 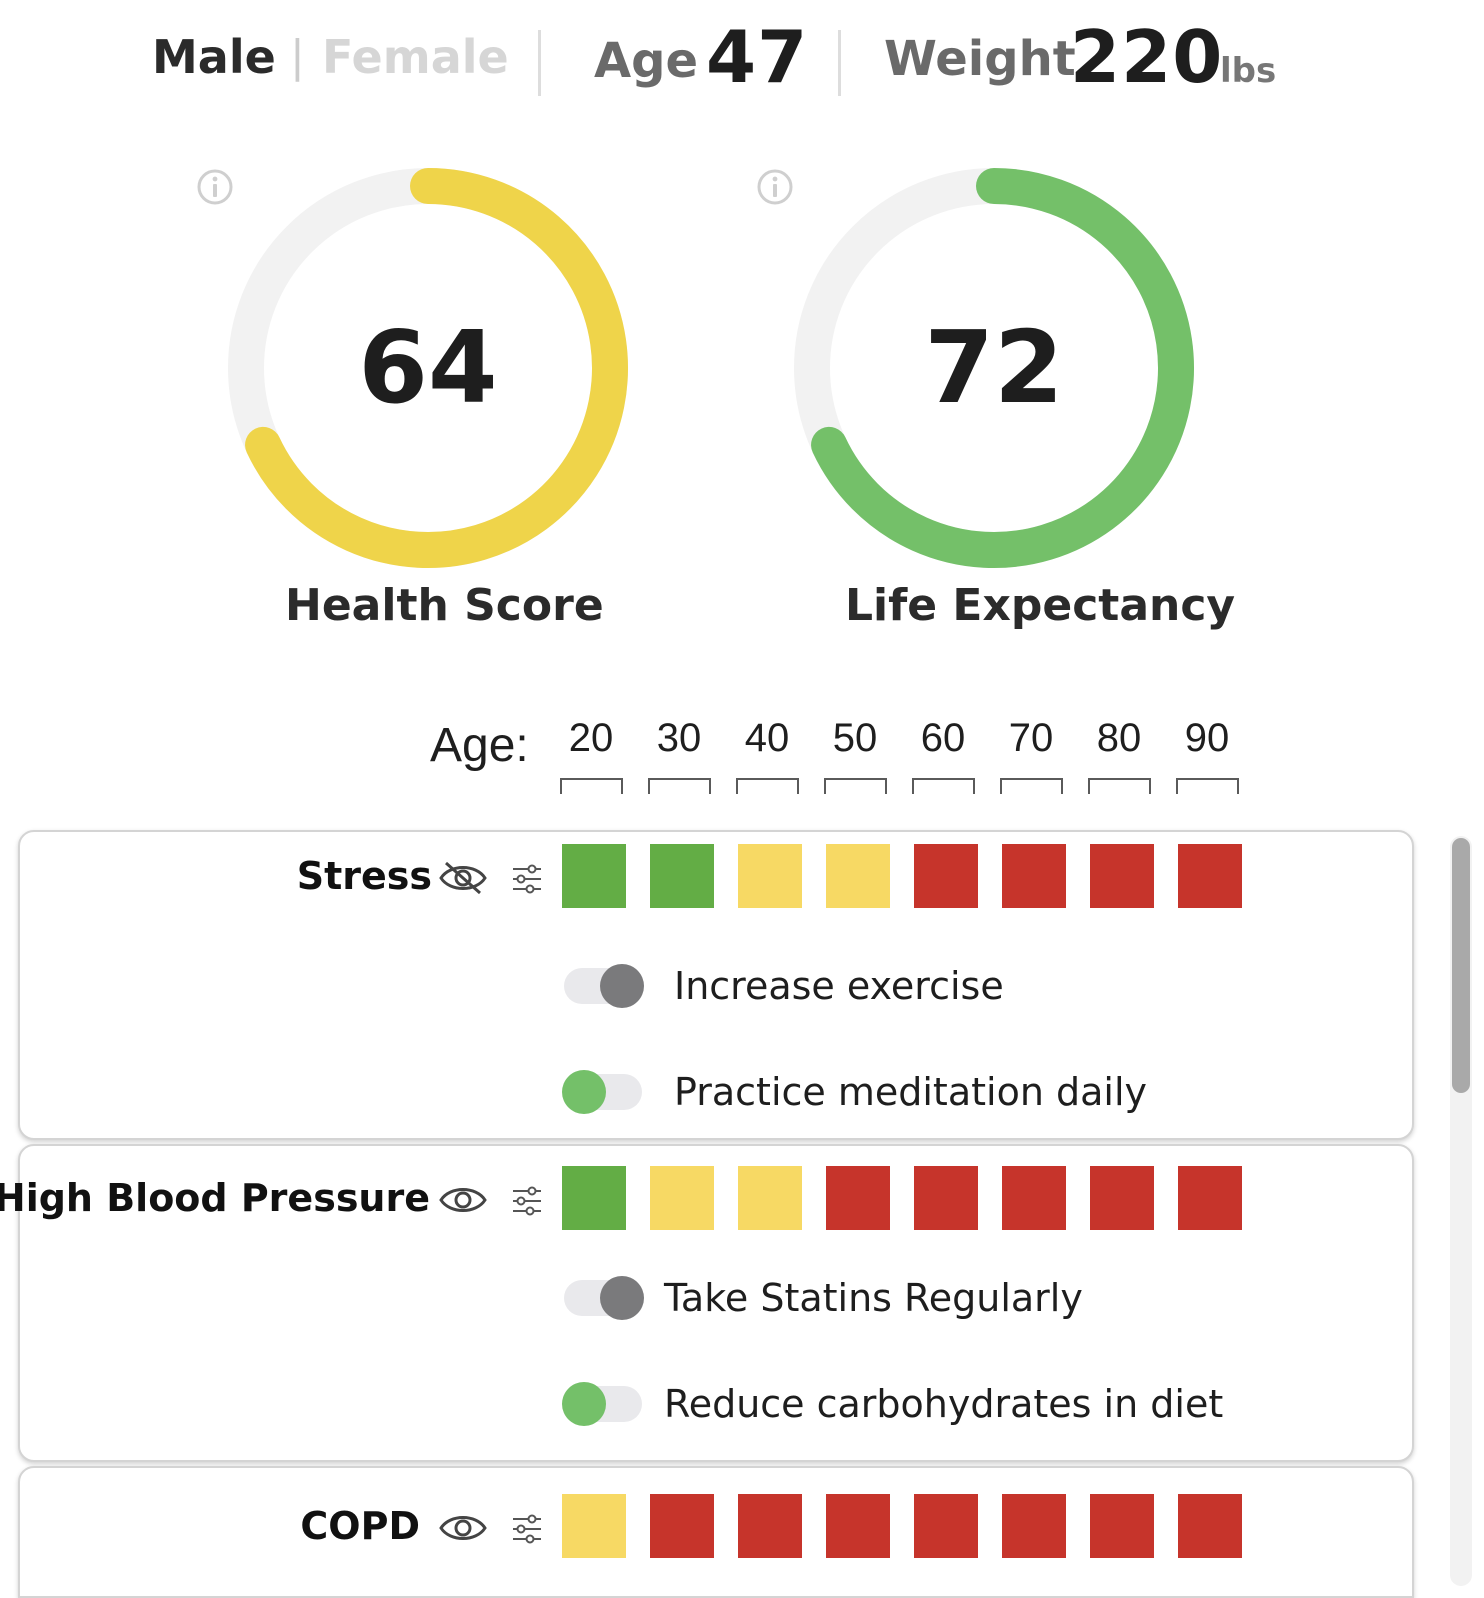 What do you see at coordinates (1146, 57) in the screenshot?
I see `weight-value: 220` at bounding box center [1146, 57].